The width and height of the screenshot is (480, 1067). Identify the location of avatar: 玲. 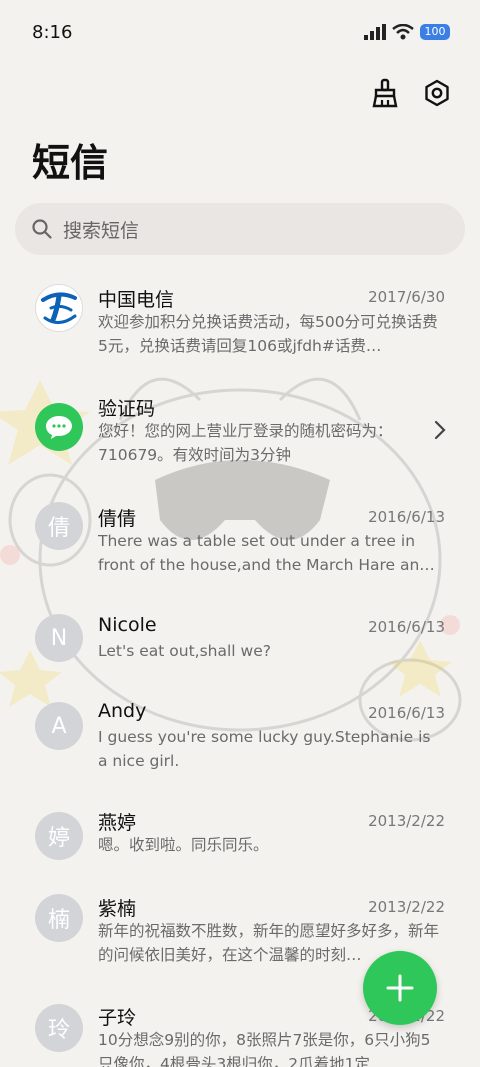
(59, 1028).